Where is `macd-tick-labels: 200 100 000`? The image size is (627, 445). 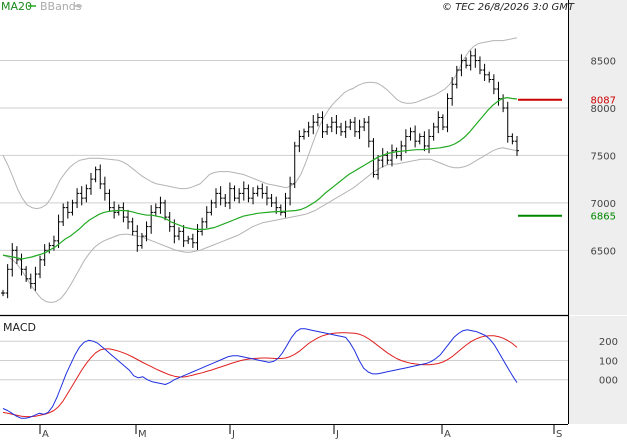
macd-tick-labels: 200 100 000 is located at coordinates (608, 361).